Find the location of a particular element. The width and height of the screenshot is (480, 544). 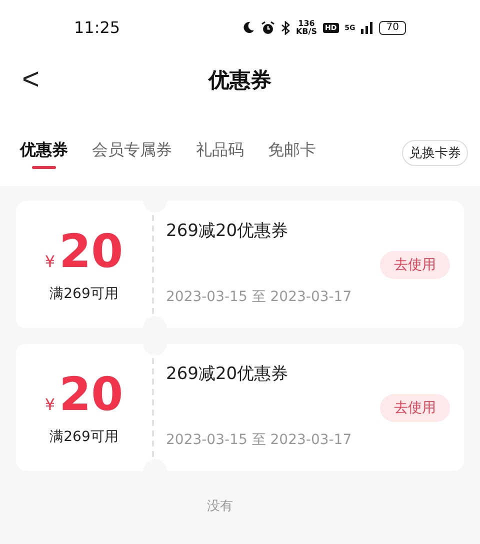

redeem-button: 兑换卡券 is located at coordinates (435, 153).